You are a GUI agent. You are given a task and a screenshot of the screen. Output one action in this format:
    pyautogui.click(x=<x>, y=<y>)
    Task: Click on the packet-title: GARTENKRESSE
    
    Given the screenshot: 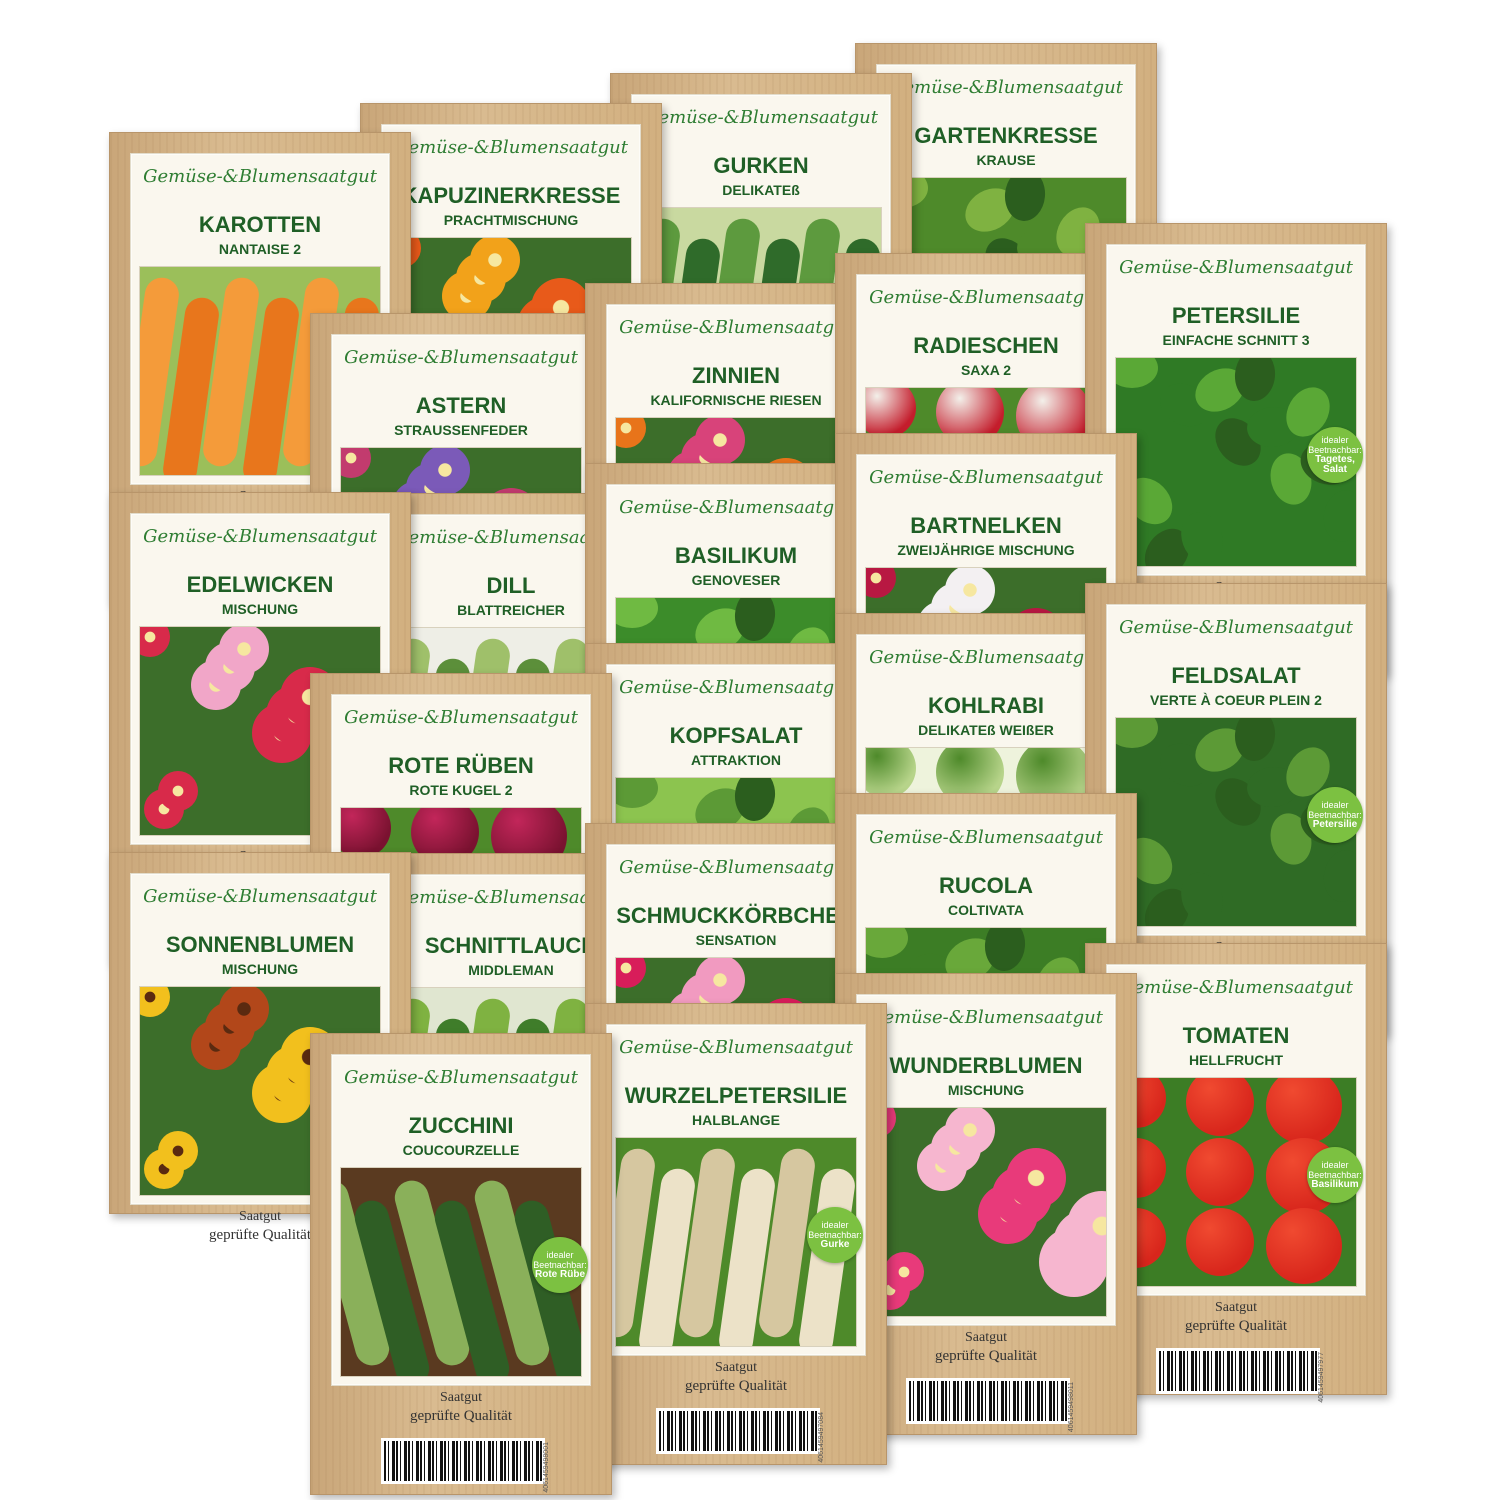 What is the action you would take?
    pyautogui.click(x=1006, y=135)
    